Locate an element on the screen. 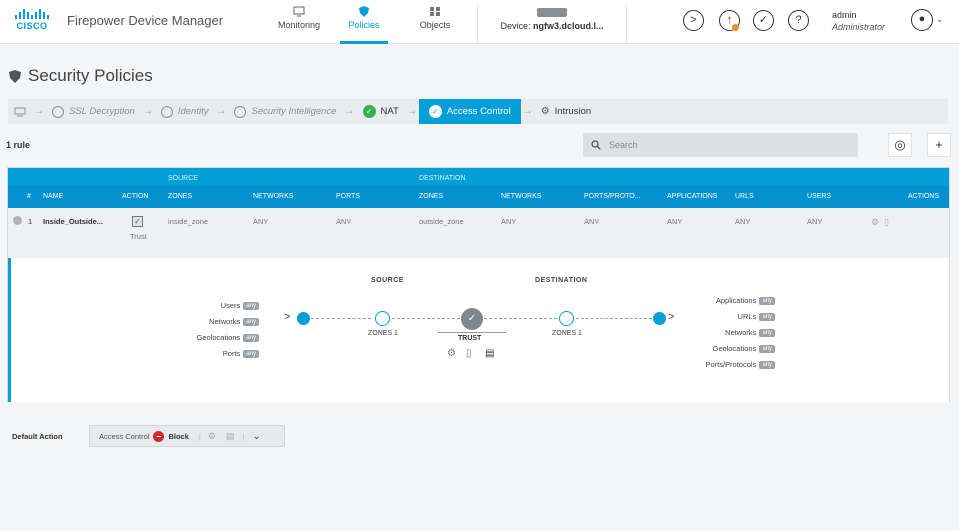  tasks-icon: ✓ is located at coordinates (763, 20).